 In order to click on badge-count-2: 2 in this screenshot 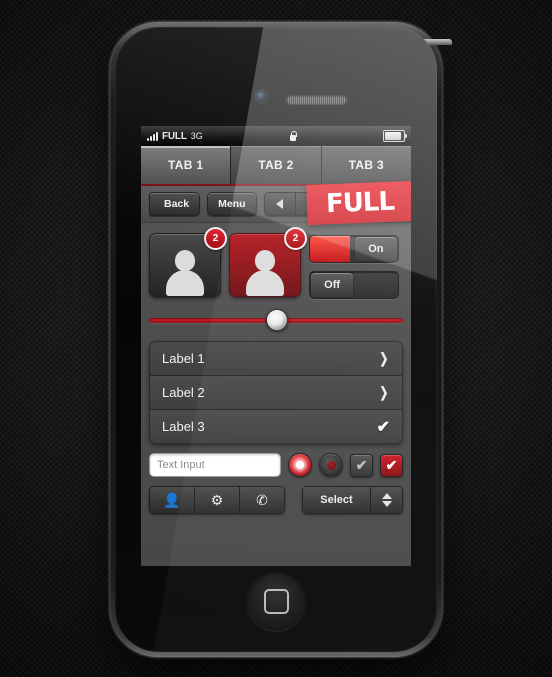, I will do `click(295, 238)`.